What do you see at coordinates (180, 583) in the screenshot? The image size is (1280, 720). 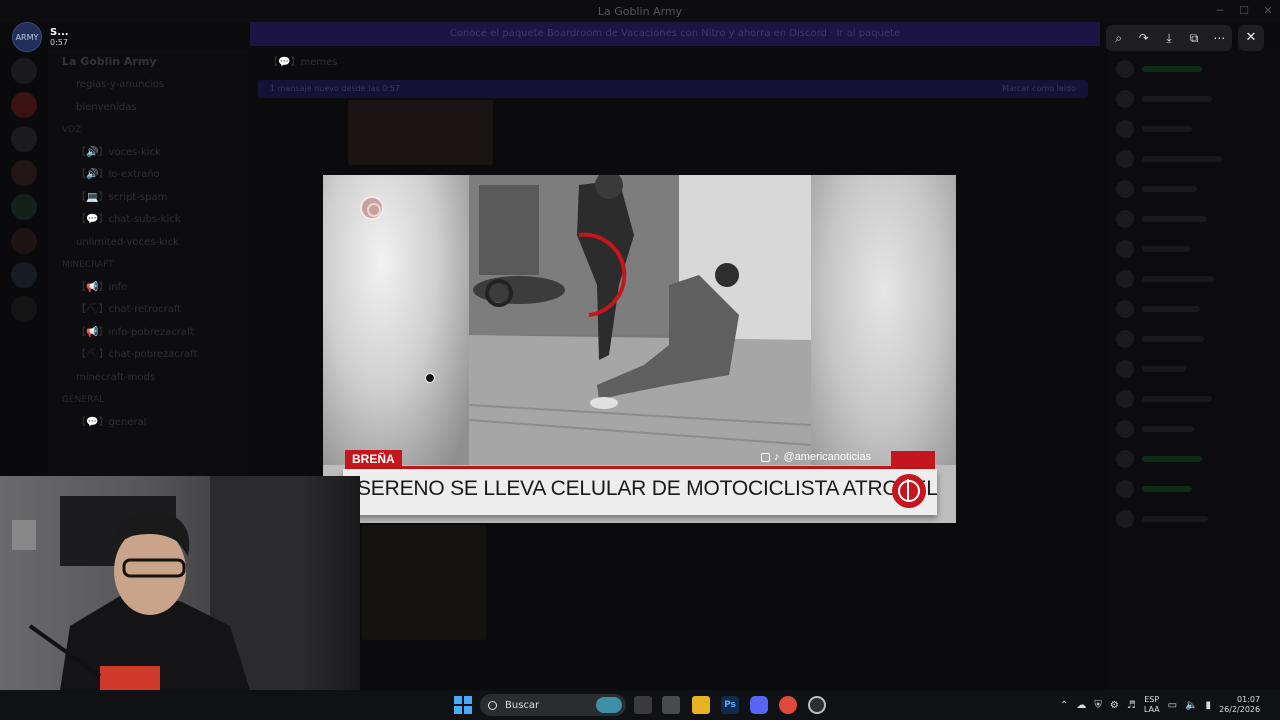 I see `webcam-overlay` at bounding box center [180, 583].